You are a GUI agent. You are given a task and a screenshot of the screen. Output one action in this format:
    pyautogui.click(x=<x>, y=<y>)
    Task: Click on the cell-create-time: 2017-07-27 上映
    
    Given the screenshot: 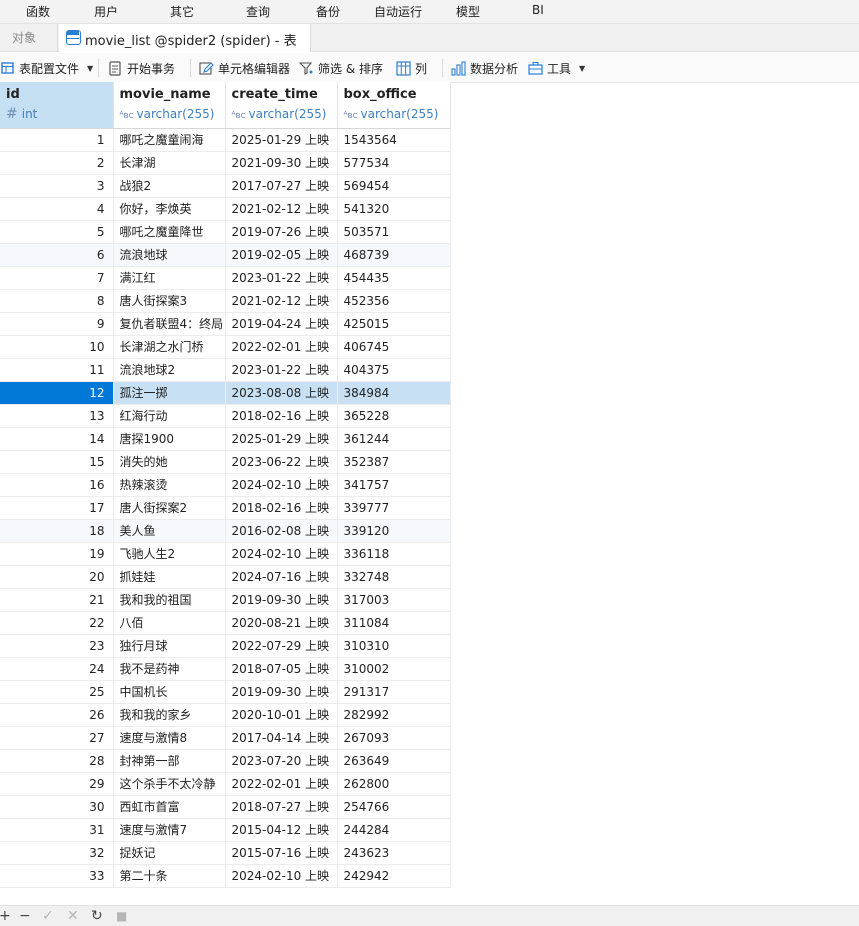 What is the action you would take?
    pyautogui.click(x=281, y=186)
    